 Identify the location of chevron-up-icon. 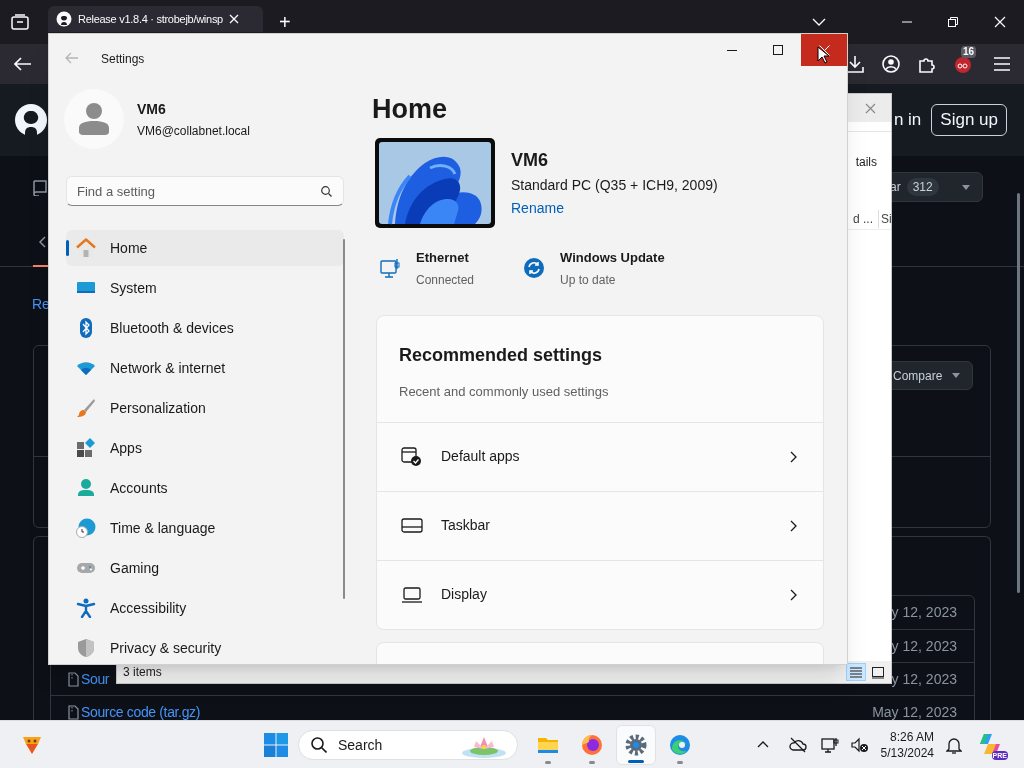
(762, 744).